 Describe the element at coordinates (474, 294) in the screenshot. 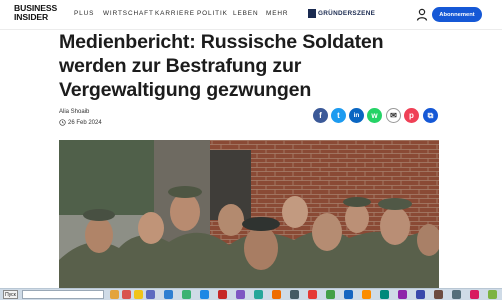

I see `app-icon-pink` at that location.